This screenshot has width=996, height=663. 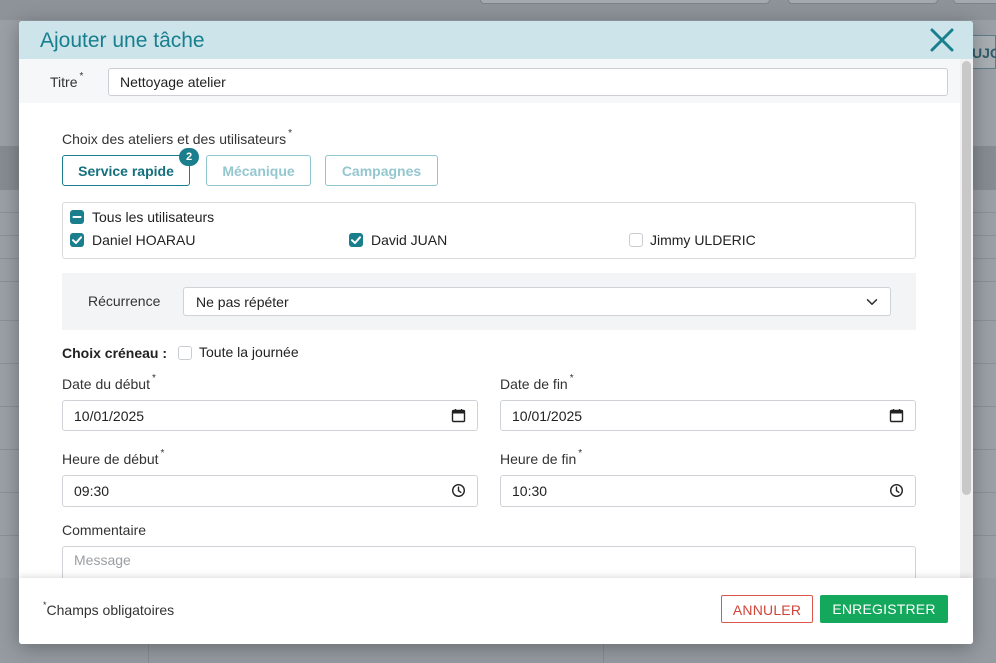 I want to click on end-date-label: Date de fin *, so click(x=537, y=382).